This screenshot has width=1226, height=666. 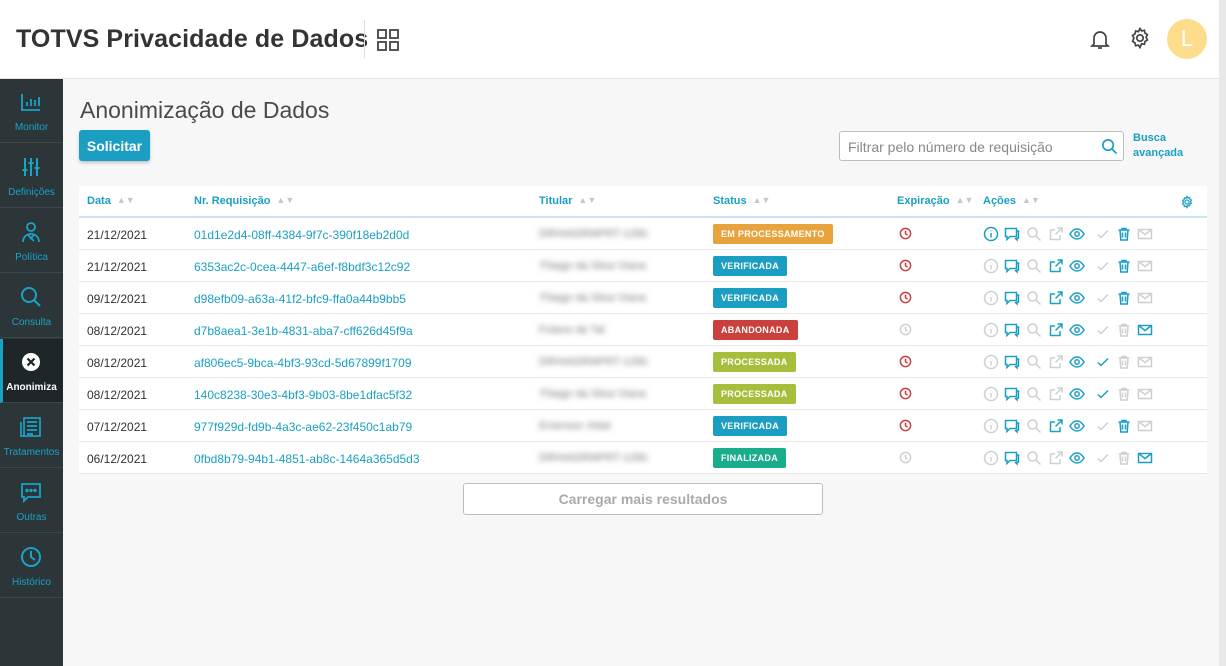 What do you see at coordinates (587, 200) in the screenshot?
I see `sort-icon: ▲▼` at bounding box center [587, 200].